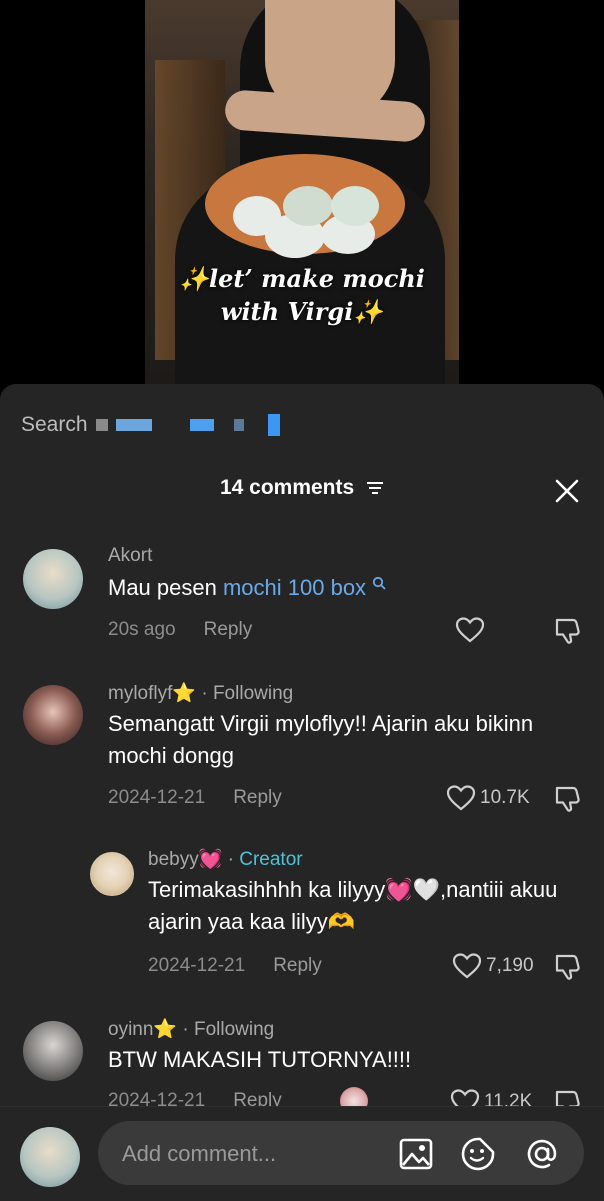  I want to click on comment-text: Mau pesen mochi 100 box, so click(247, 588).